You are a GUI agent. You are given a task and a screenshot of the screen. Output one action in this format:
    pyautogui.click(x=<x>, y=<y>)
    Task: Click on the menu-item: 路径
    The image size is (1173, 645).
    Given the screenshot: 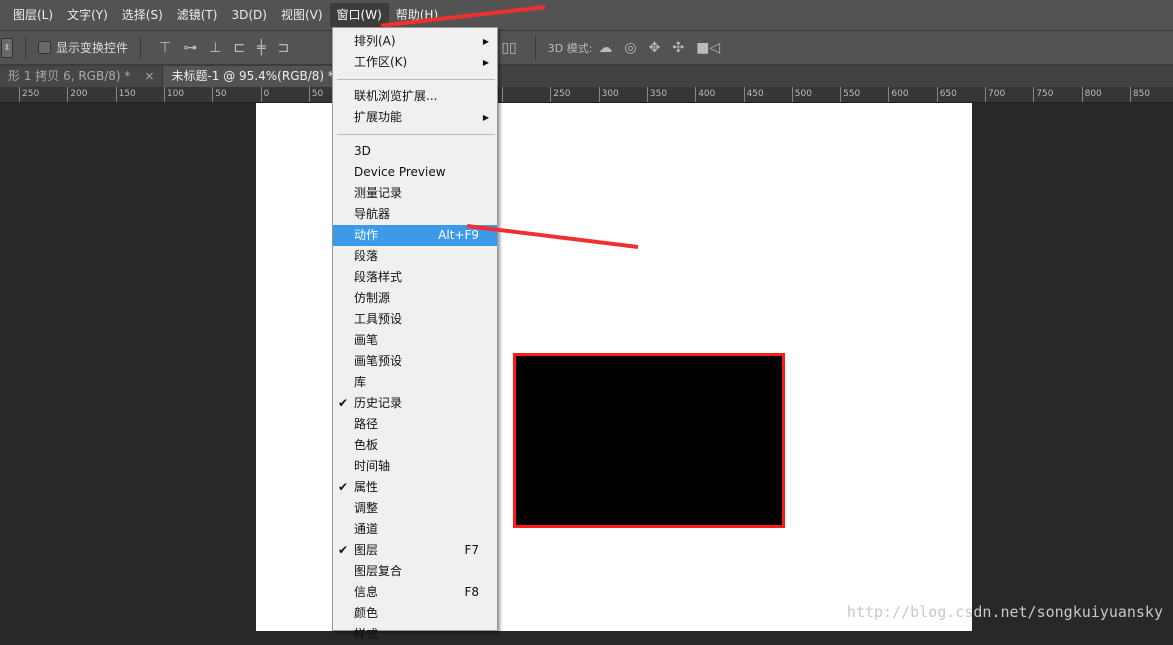 What is the action you would take?
    pyautogui.click(x=415, y=424)
    